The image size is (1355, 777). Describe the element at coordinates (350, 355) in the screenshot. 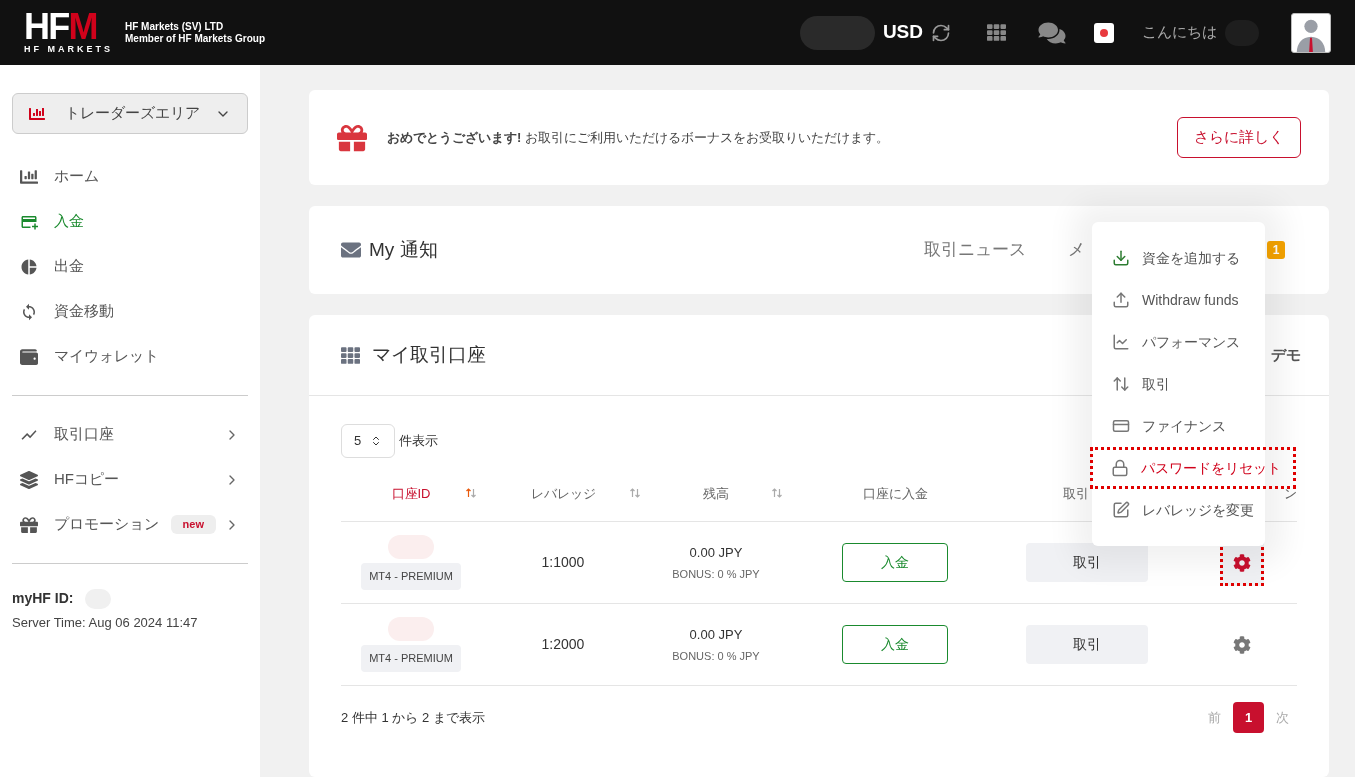

I see `grid-icon` at that location.